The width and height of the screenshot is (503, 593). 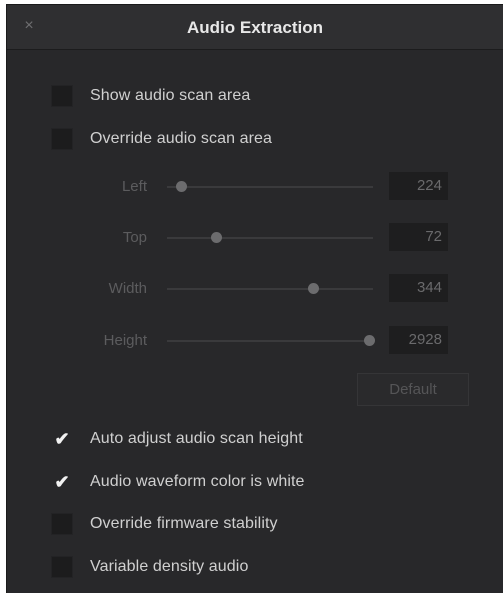 I want to click on option-label: Audio waveform color is white, so click(x=197, y=481).